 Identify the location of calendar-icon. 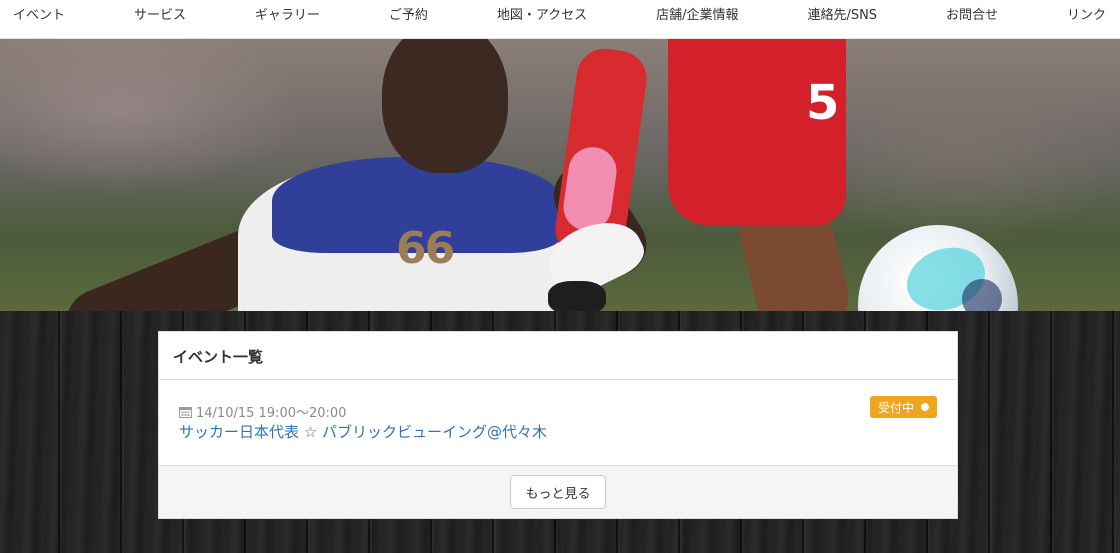
(185, 412).